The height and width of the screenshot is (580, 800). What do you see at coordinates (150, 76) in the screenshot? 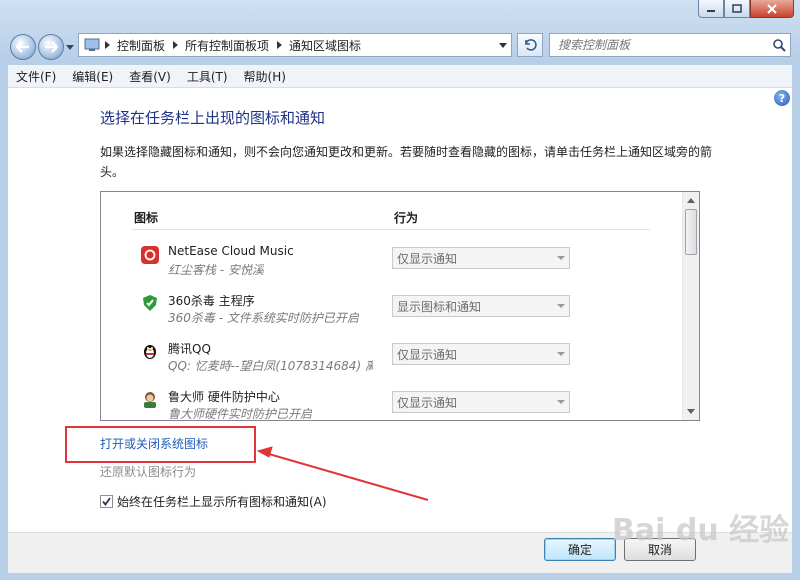
I see `menu-view: 查看(V)` at bounding box center [150, 76].